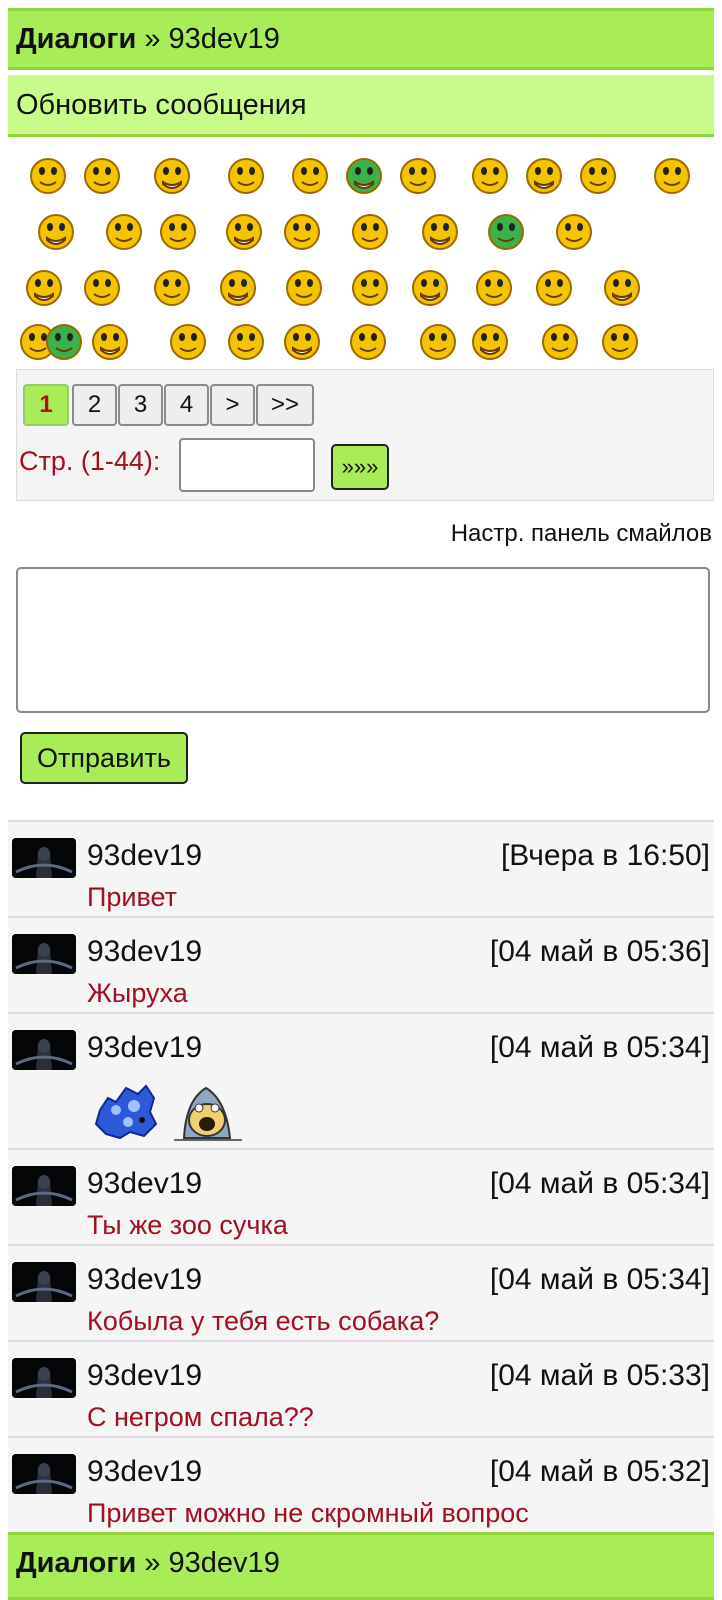 Image resolution: width=722 pixels, height=1600 pixels. I want to click on message-item: 93dev19 [04 май в 05:34], so click(361, 1080).